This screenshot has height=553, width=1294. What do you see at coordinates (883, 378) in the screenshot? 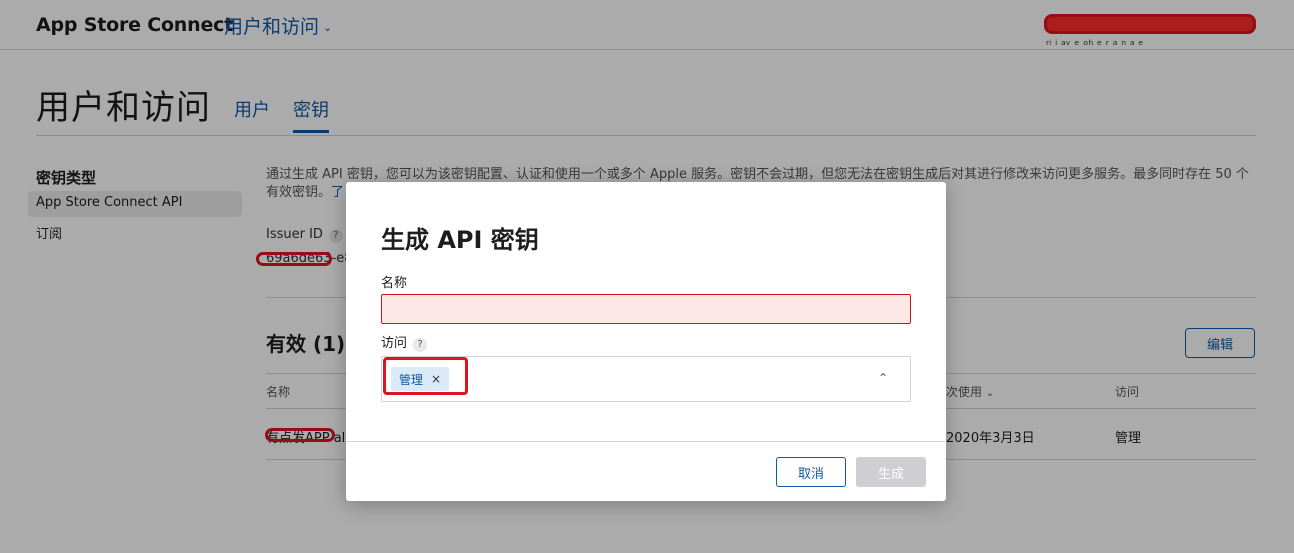
I see `chevron-up-icon: ⌃` at bounding box center [883, 378].